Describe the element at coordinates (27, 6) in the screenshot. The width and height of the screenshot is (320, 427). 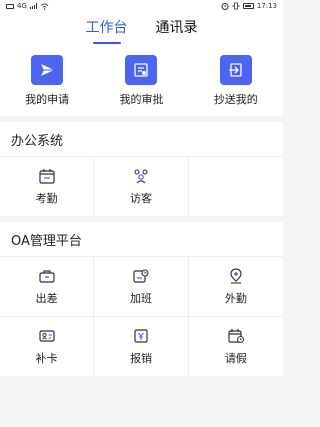
I see `status-left: 4G` at that location.